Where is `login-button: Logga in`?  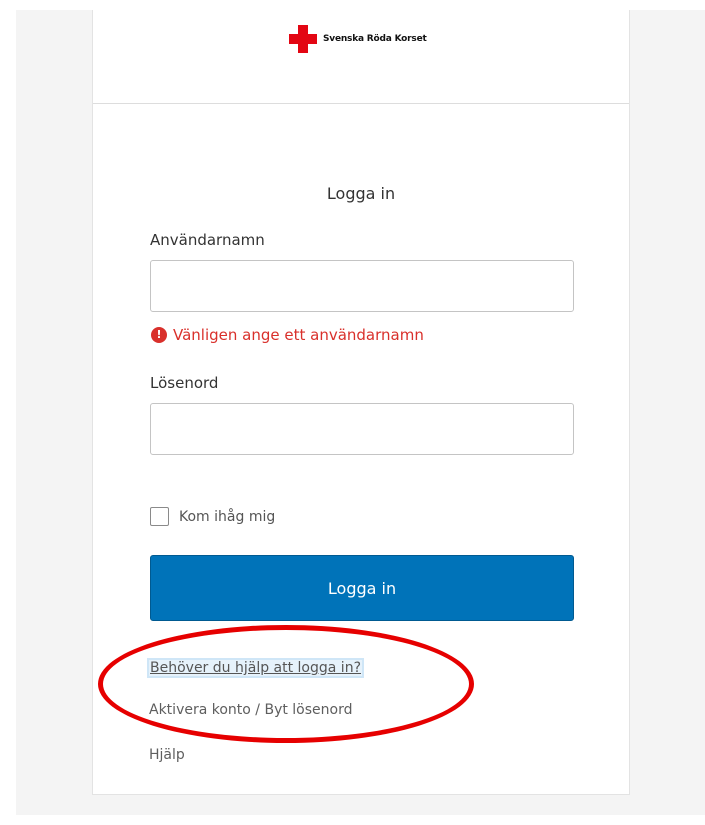
login-button: Logga in is located at coordinates (362, 588).